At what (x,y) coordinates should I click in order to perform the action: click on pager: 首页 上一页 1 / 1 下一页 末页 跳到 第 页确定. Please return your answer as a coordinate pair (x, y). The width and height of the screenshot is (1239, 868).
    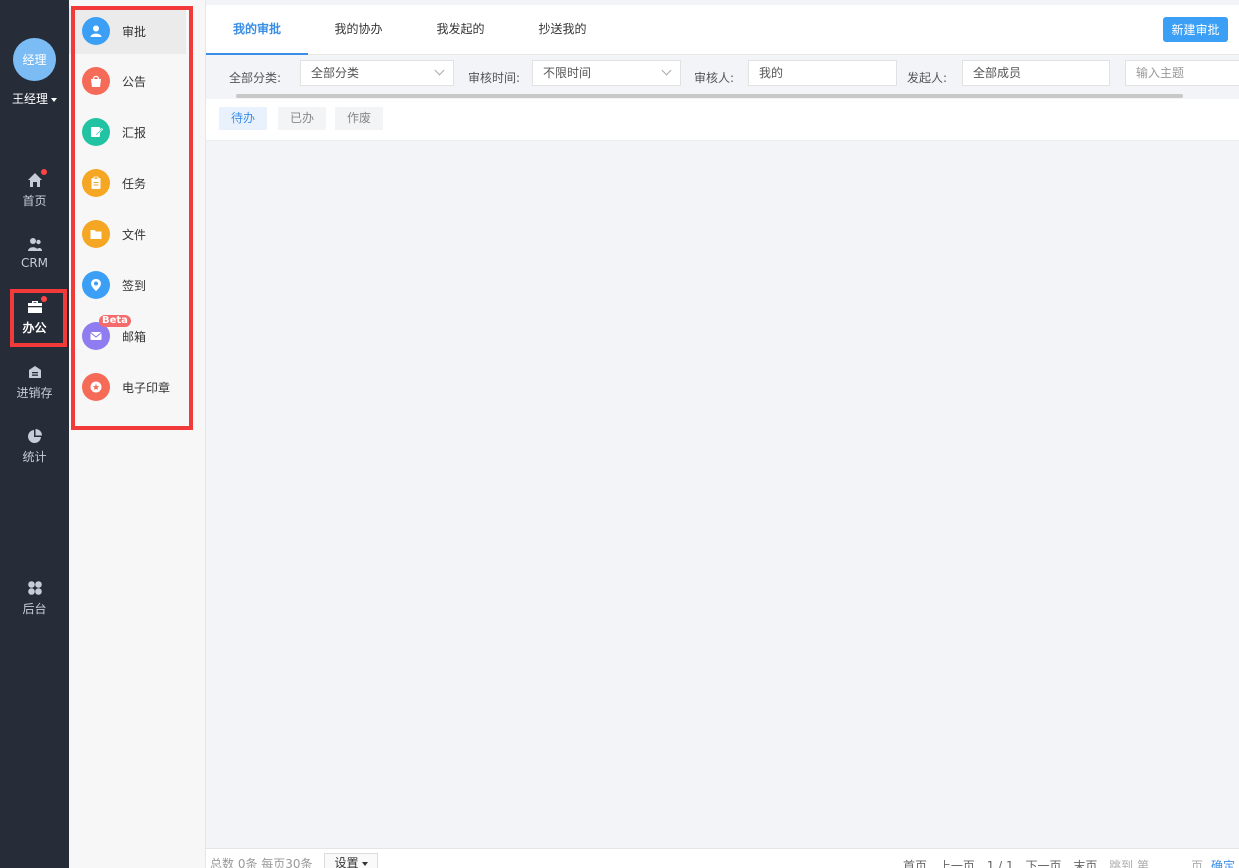
    Looking at the image, I should click on (1071, 862).